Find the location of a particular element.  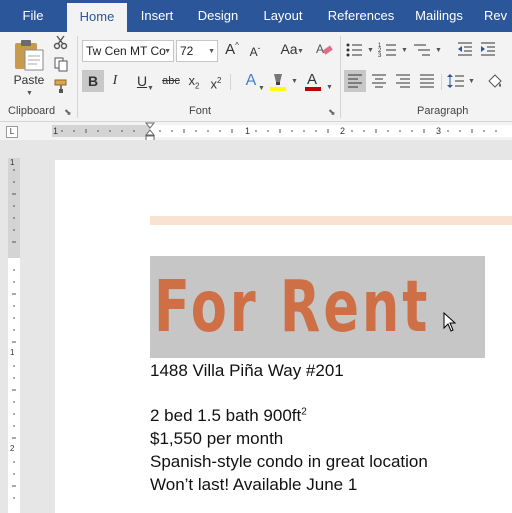

copy-button is located at coordinates (61, 65).